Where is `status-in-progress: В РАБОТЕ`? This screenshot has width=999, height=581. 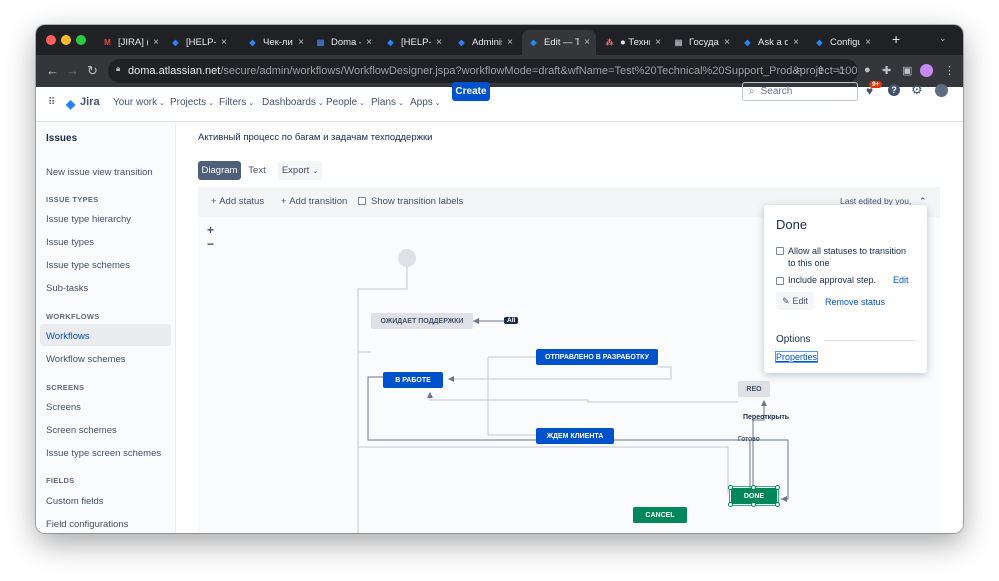 status-in-progress: В РАБОТЕ is located at coordinates (413, 380).